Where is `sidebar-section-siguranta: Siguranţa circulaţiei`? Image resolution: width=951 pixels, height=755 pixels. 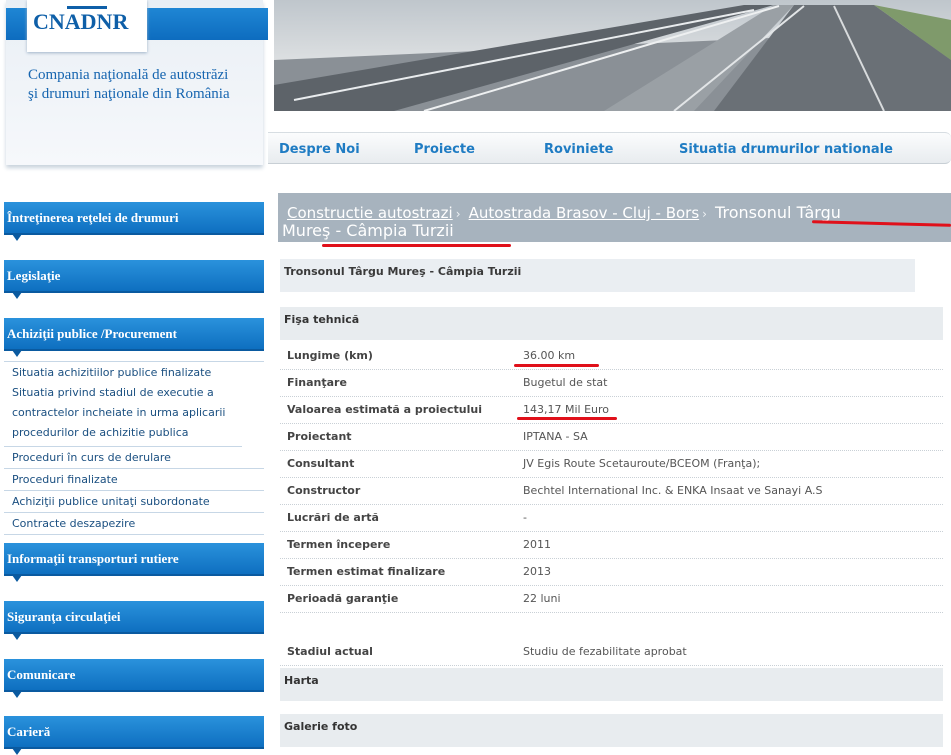 sidebar-section-siguranta: Siguranţa circulaţiei is located at coordinates (134, 620).